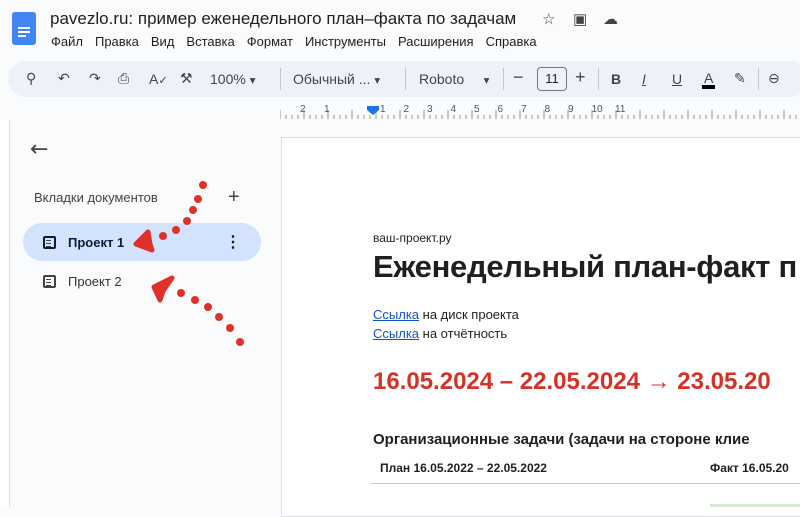 Image resolution: width=800 pixels, height=517 pixels. Describe the element at coordinates (501, 109) in the screenshot. I see `ruler-label: 6` at that location.